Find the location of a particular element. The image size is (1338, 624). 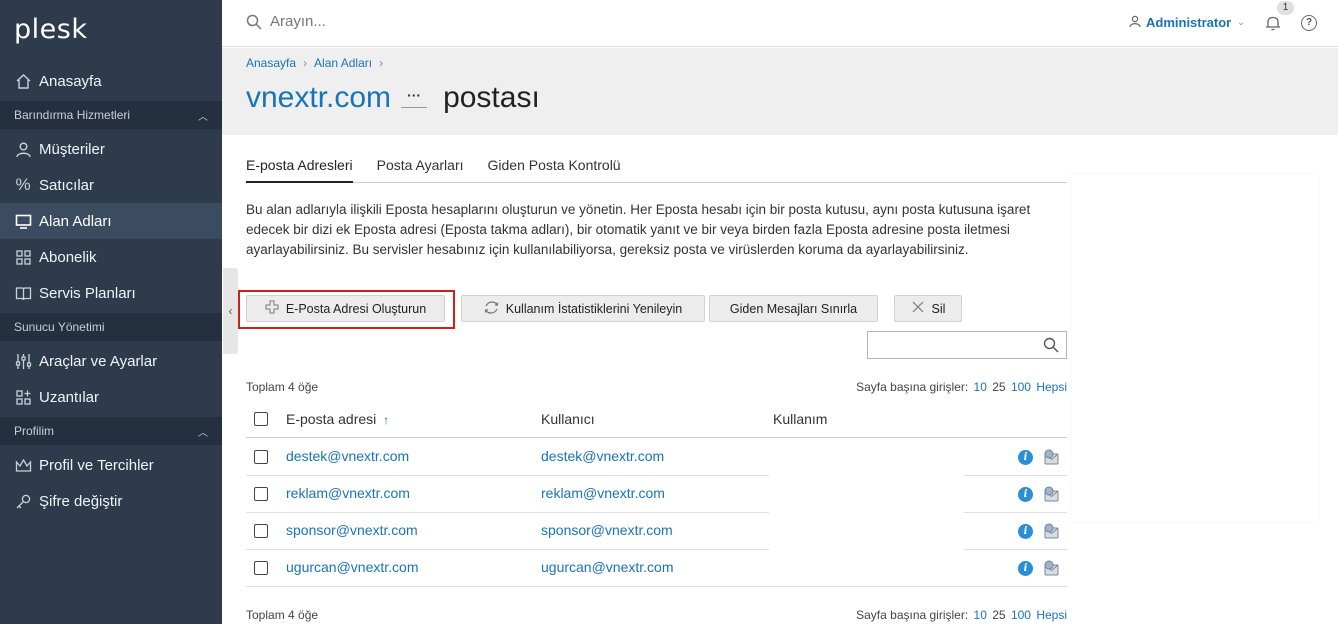

sidebar-item-password: Şifre değiştir is located at coordinates (111, 501).